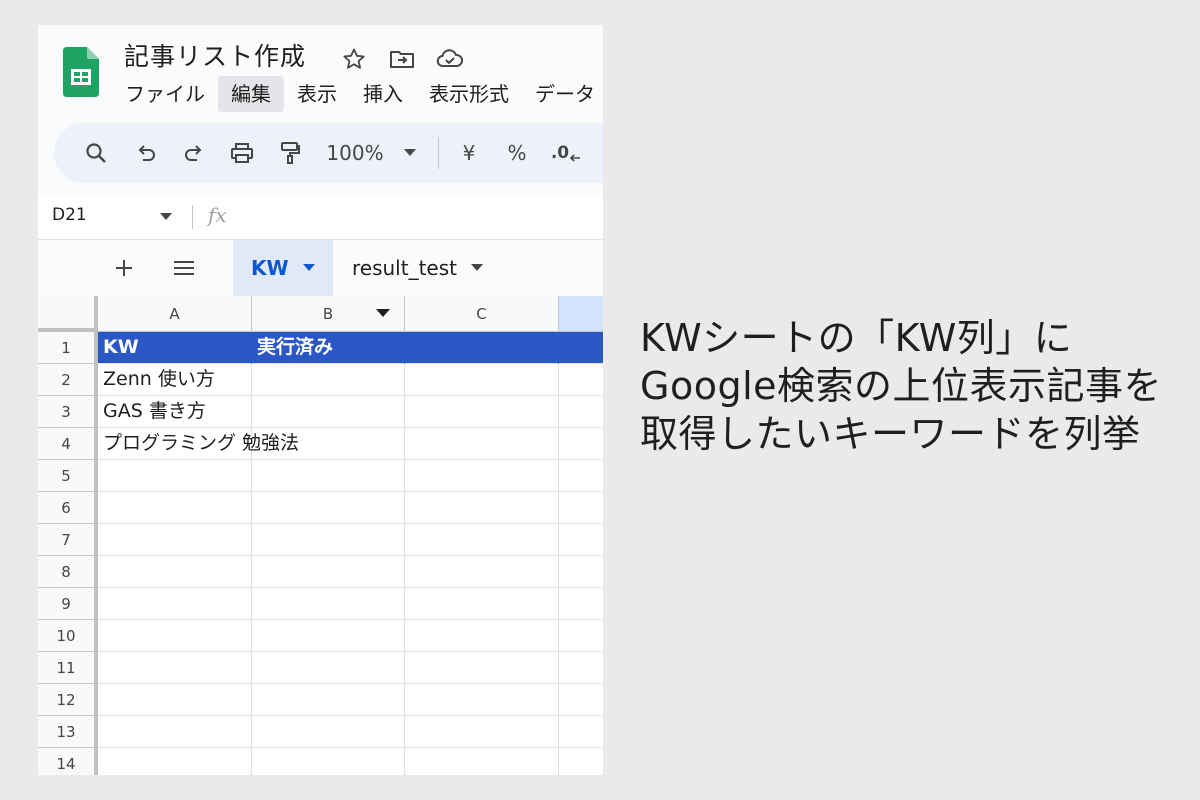 The image size is (1200, 800). Describe the element at coordinates (68, 508) in the screenshot. I see `row-header: 6` at that location.